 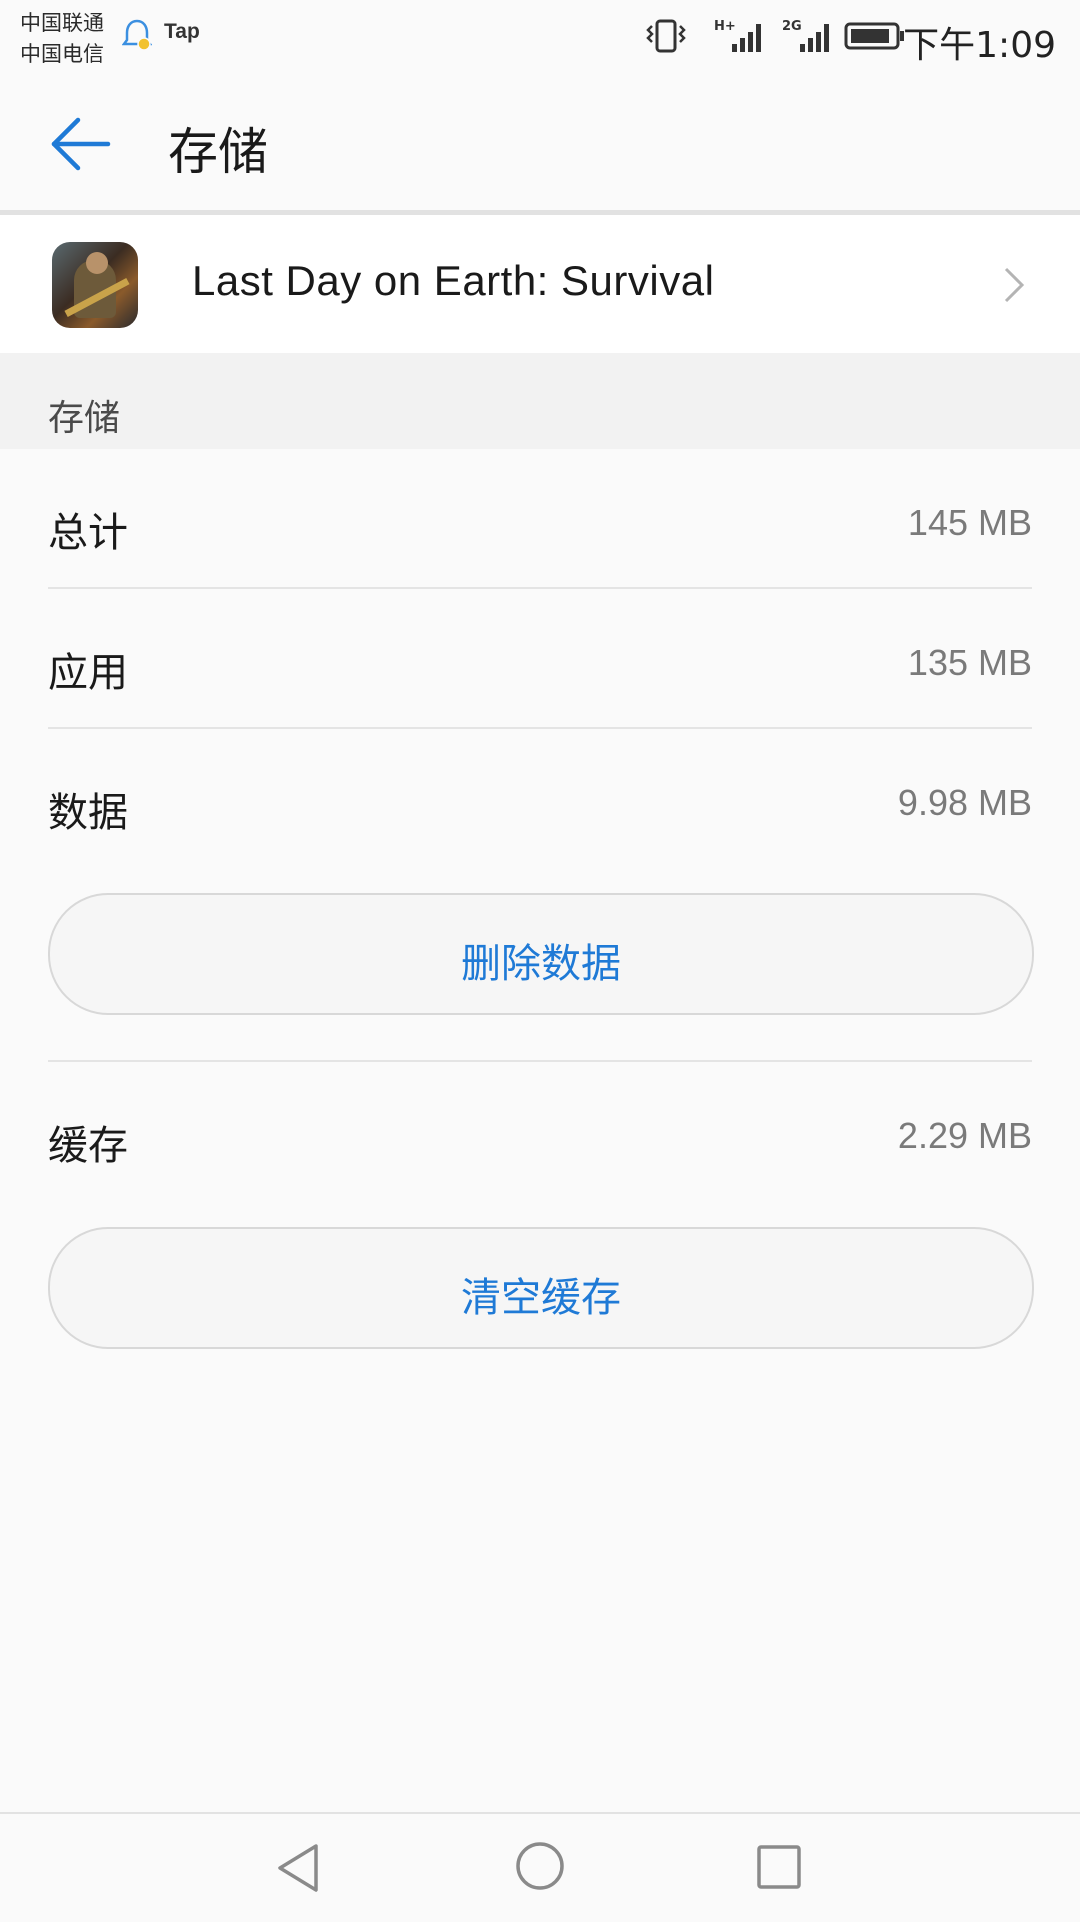 I want to click on storage-row-total: 总计 145 MB, so click(x=540, y=521).